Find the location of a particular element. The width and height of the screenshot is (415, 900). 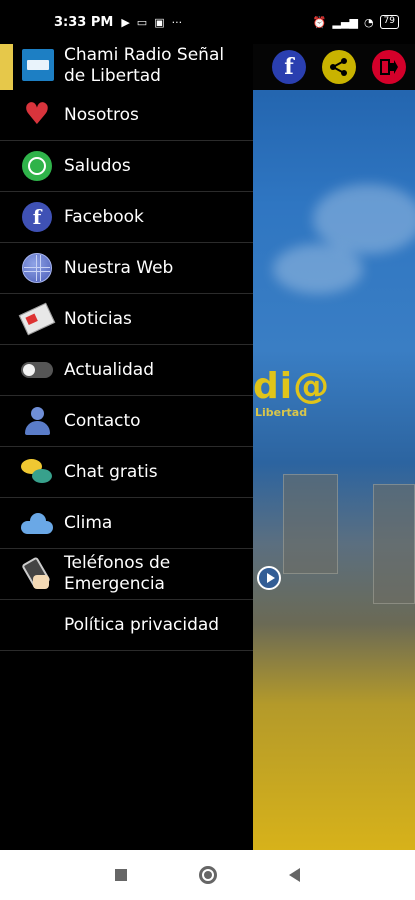

menu-item-label: Contacto is located at coordinates (102, 420).